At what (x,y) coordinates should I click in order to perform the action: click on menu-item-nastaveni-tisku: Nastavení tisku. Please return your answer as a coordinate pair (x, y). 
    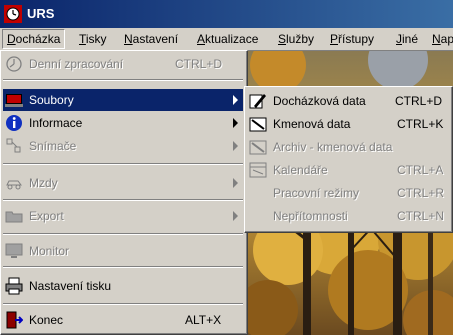
    Looking at the image, I should click on (123, 286).